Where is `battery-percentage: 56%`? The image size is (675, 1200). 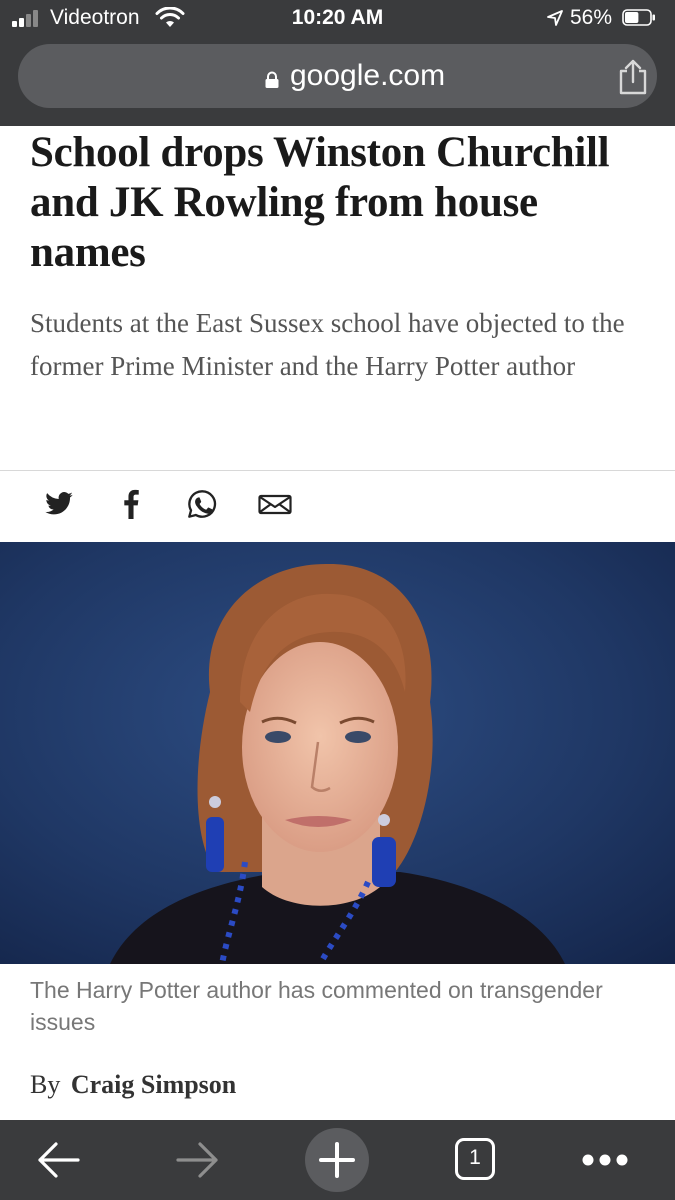
battery-percentage: 56% is located at coordinates (591, 17).